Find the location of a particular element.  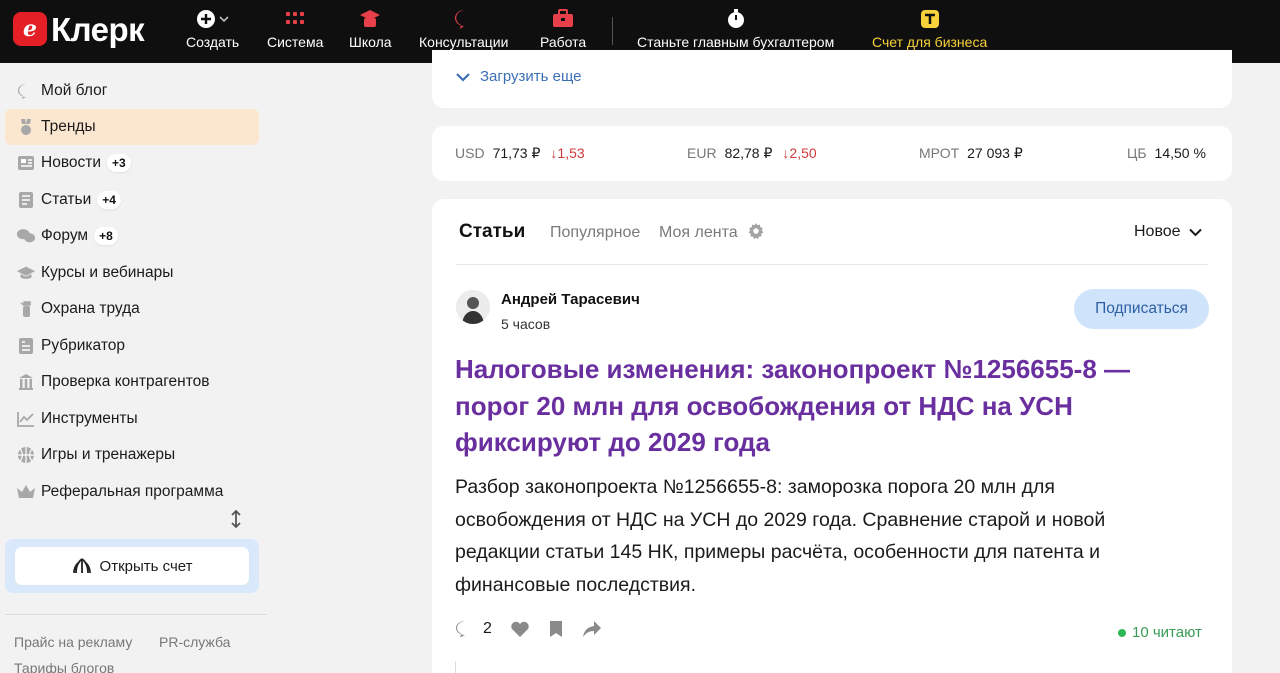

rate-mrot: МРОТ 27 093 ₽ is located at coordinates (971, 153).